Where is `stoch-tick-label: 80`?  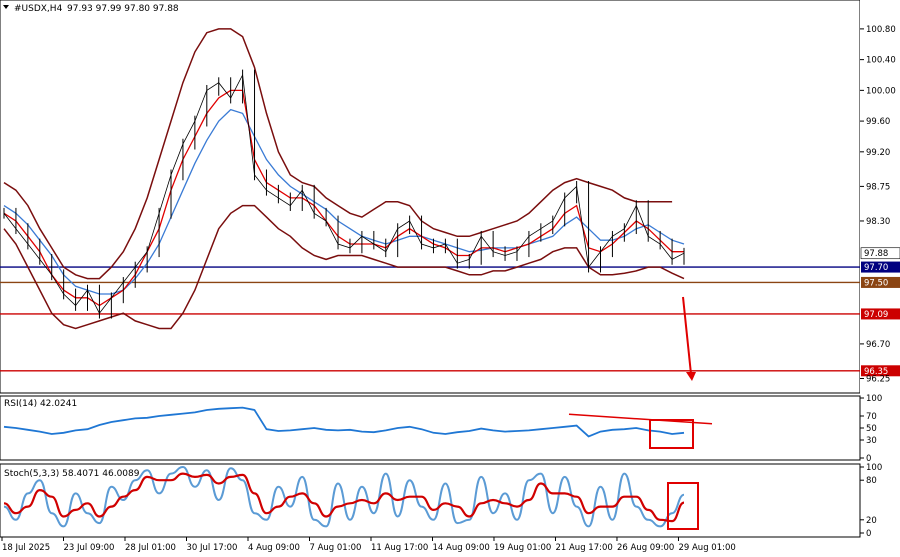
stoch-tick-label: 80 is located at coordinates (871, 481).